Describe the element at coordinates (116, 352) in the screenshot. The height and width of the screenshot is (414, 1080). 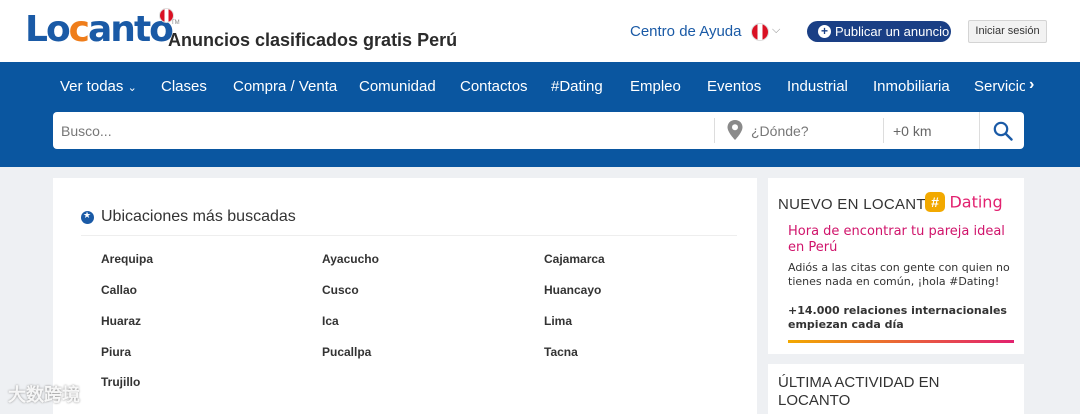
I see `city-link-piura: Piura` at that location.